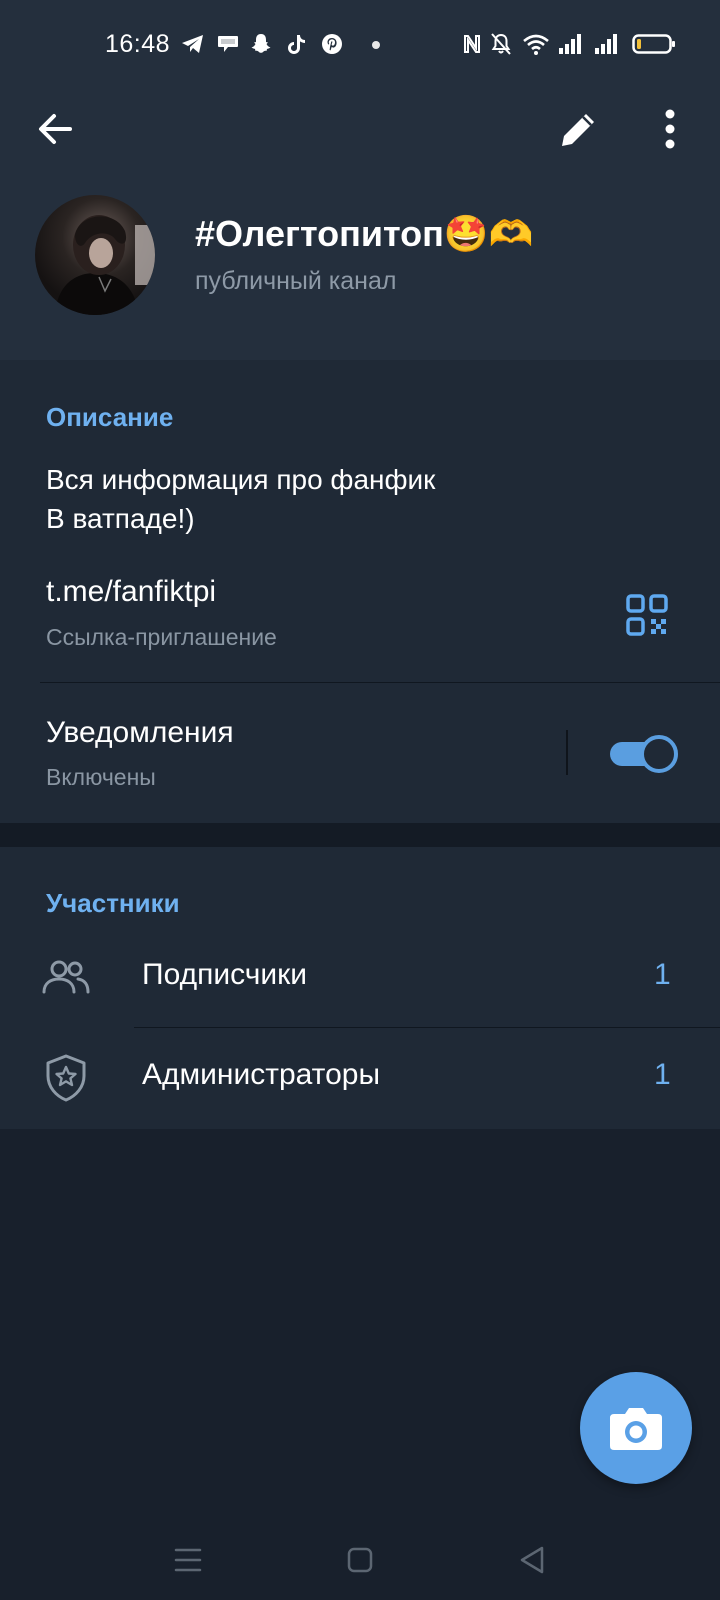 The height and width of the screenshot is (1600, 720). I want to click on users-icon, so click(66, 978).